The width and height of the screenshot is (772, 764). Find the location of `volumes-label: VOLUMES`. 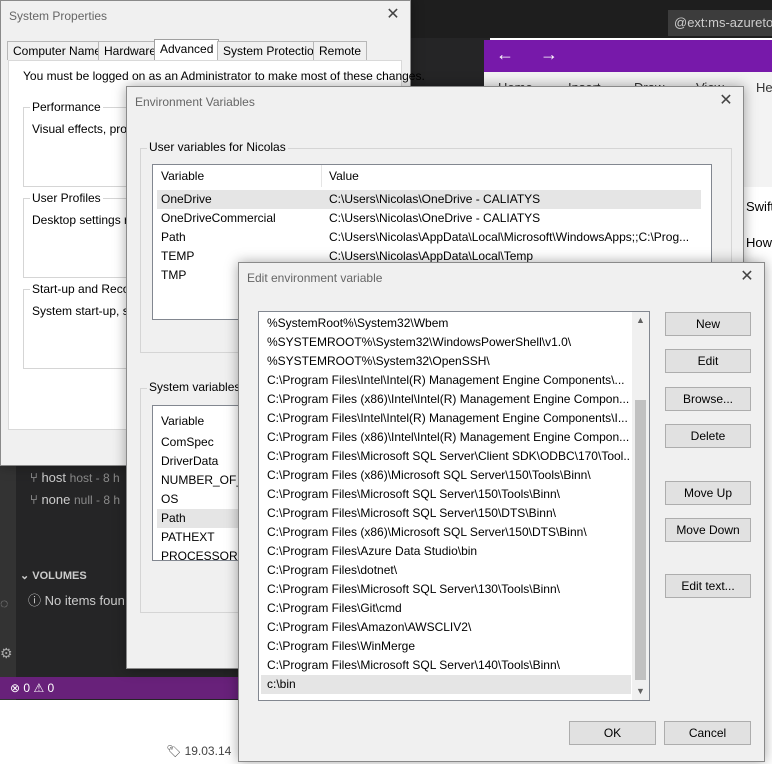

volumes-label: VOLUMES is located at coordinates (59, 576).